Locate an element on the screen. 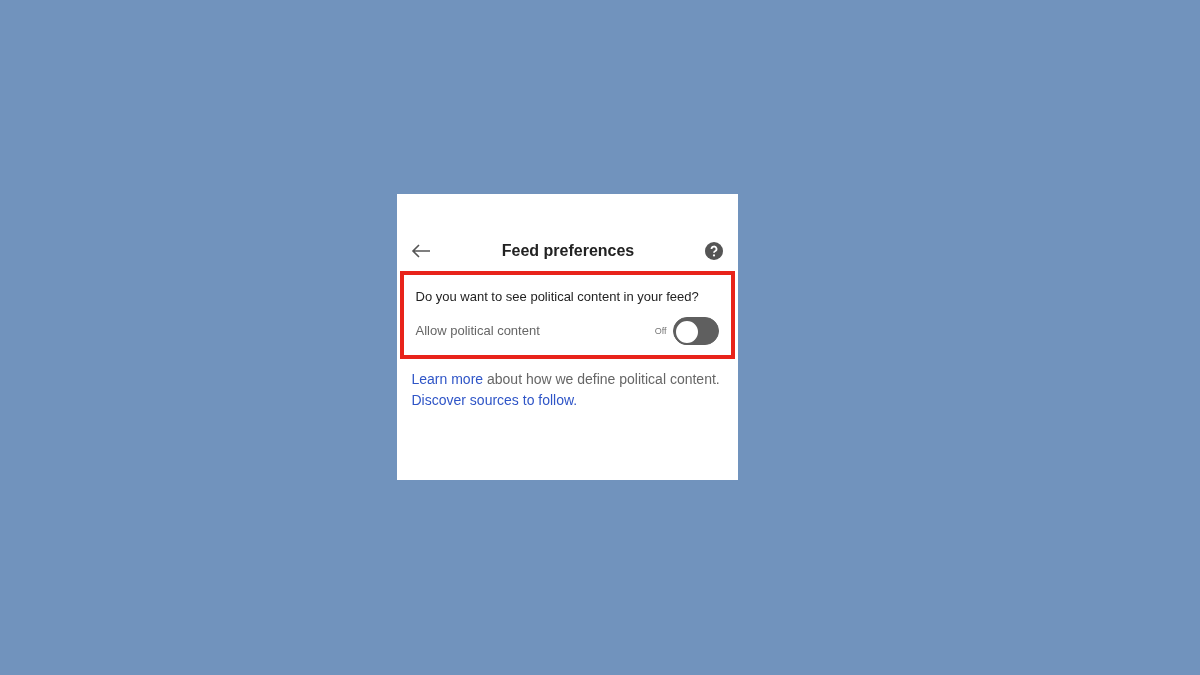 Image resolution: width=1200 pixels, height=675 pixels. back-arrow-icon is located at coordinates (420, 250).